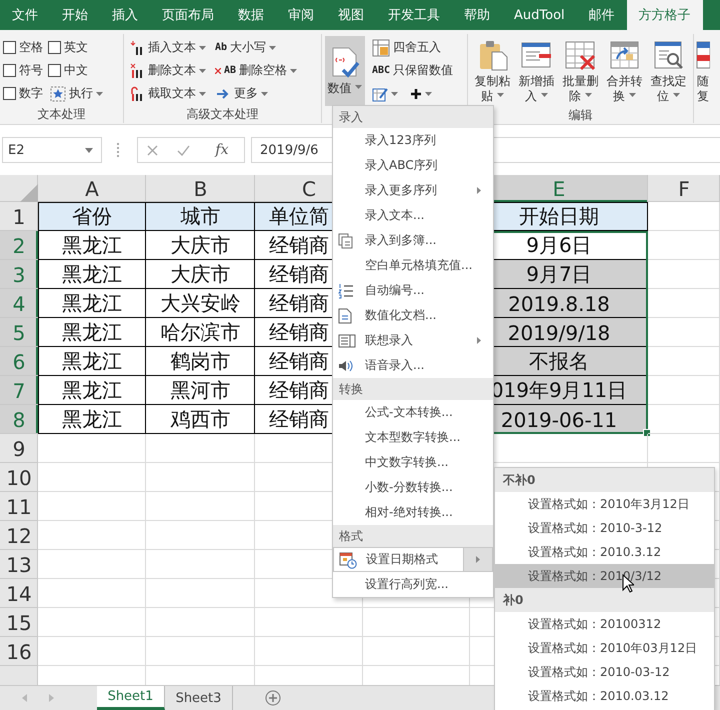 The width and height of the screenshot is (720, 710). What do you see at coordinates (19, 477) in the screenshot?
I see `row-header: 10` at bounding box center [19, 477].